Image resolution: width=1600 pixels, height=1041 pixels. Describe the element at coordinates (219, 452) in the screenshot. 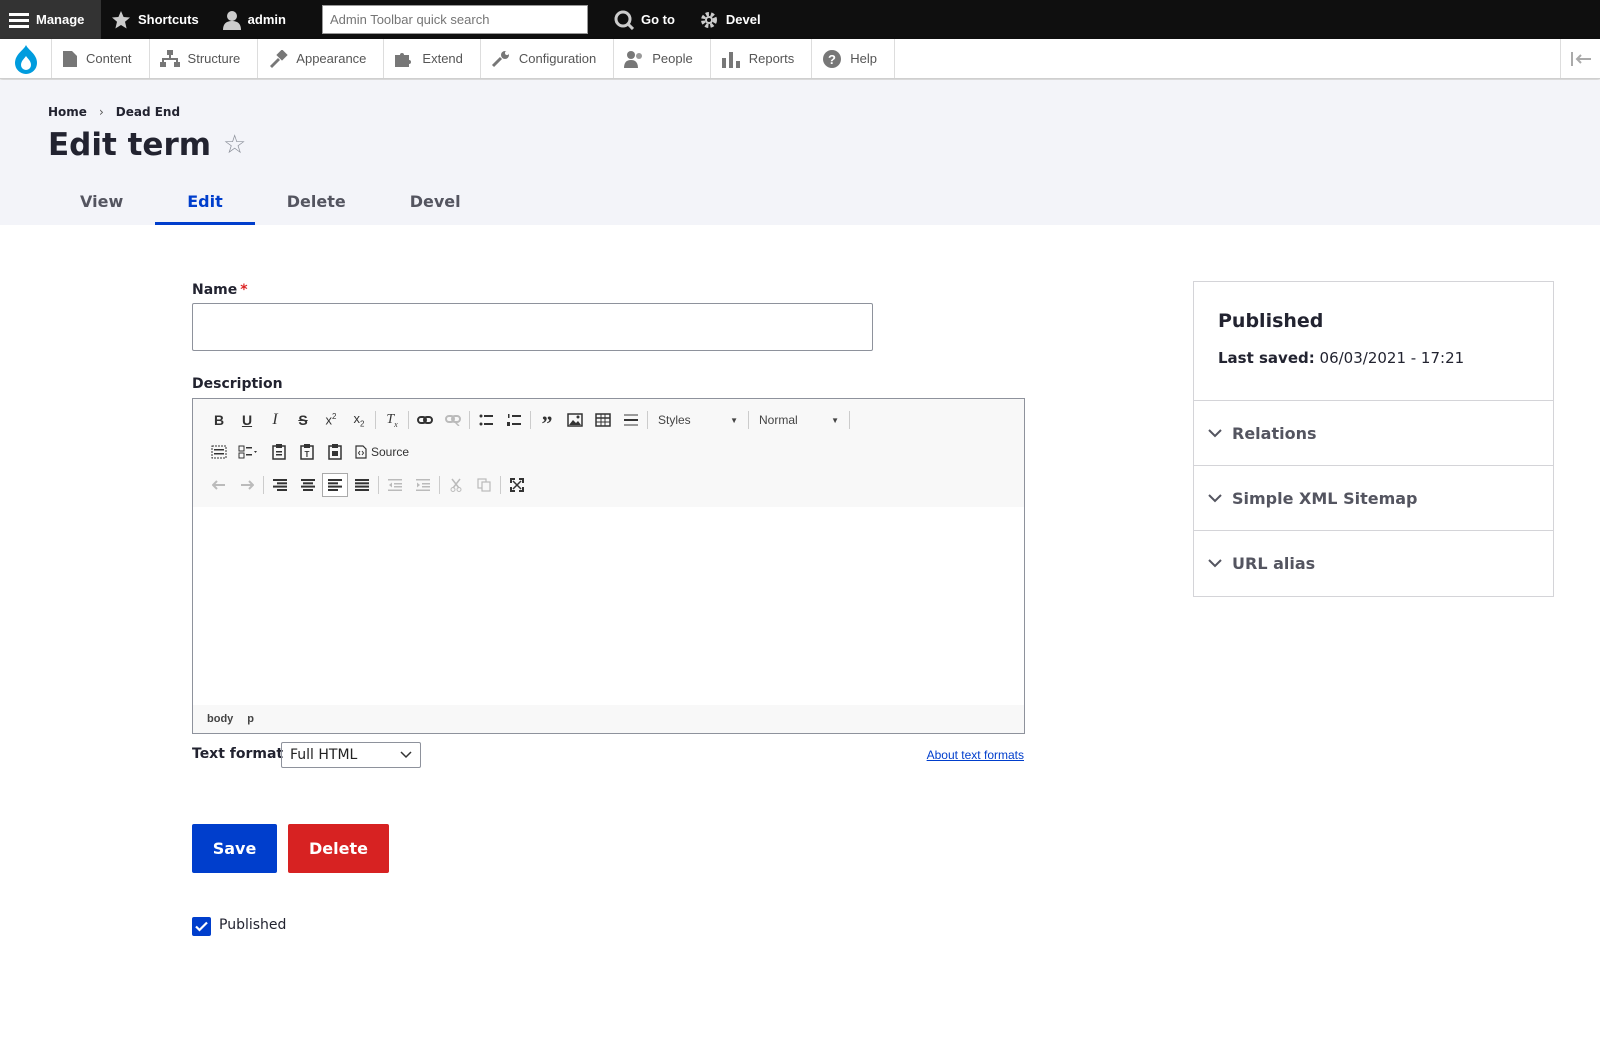

I see `show-blocks-button` at that location.